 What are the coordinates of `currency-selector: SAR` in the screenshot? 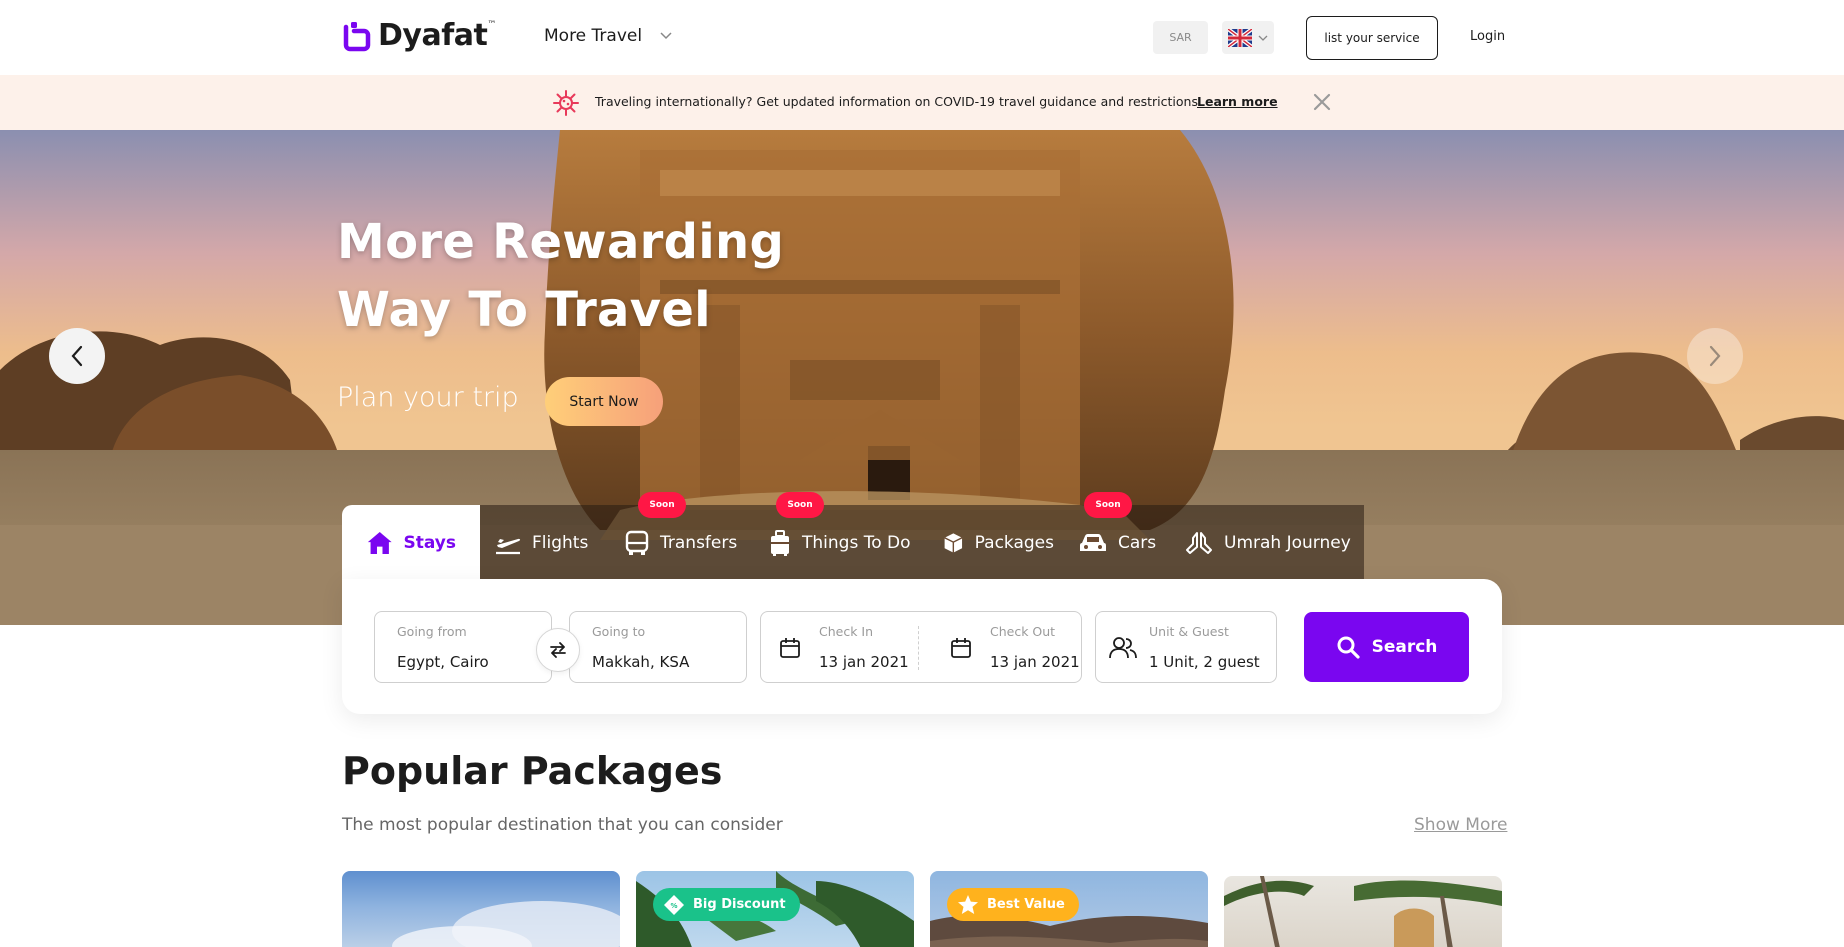 It's located at (1180, 37).